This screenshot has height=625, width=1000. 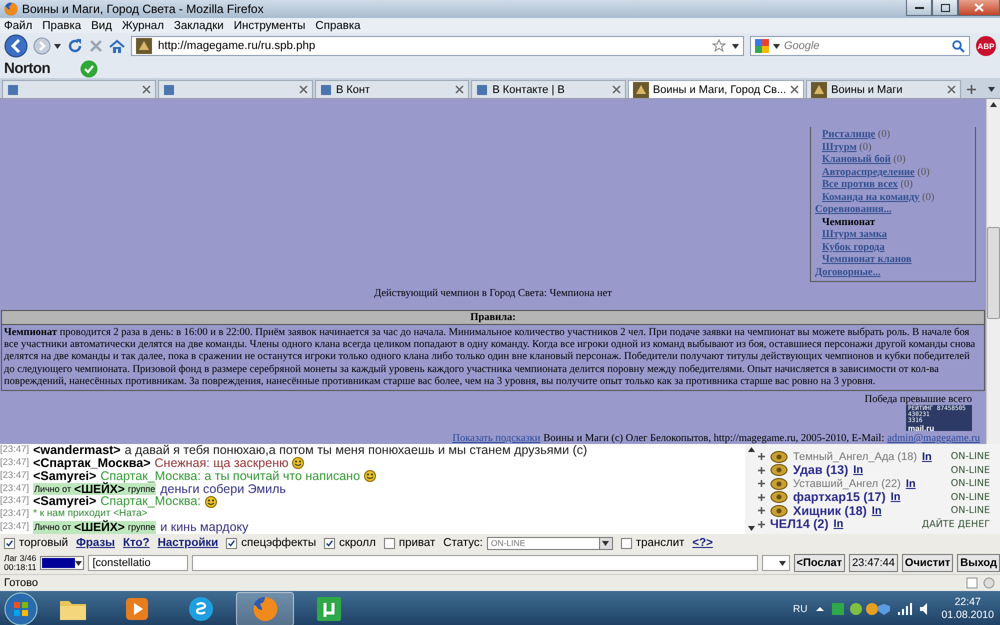 What do you see at coordinates (776, 563) in the screenshot?
I see `phrase-dropdown` at bounding box center [776, 563].